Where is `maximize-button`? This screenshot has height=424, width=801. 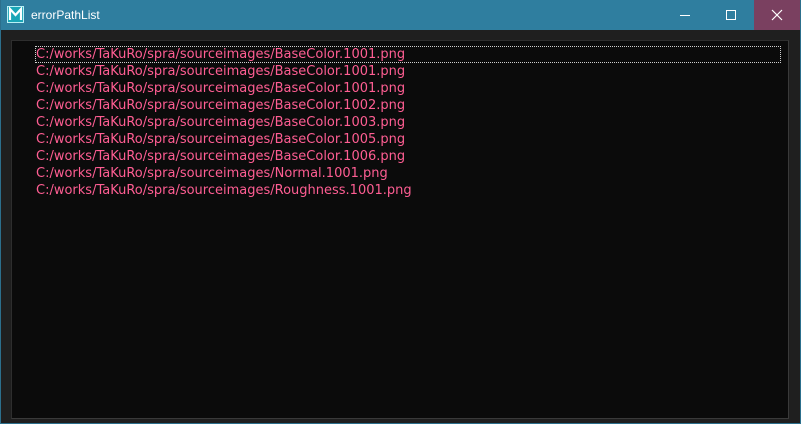
maximize-button is located at coordinates (731, 15).